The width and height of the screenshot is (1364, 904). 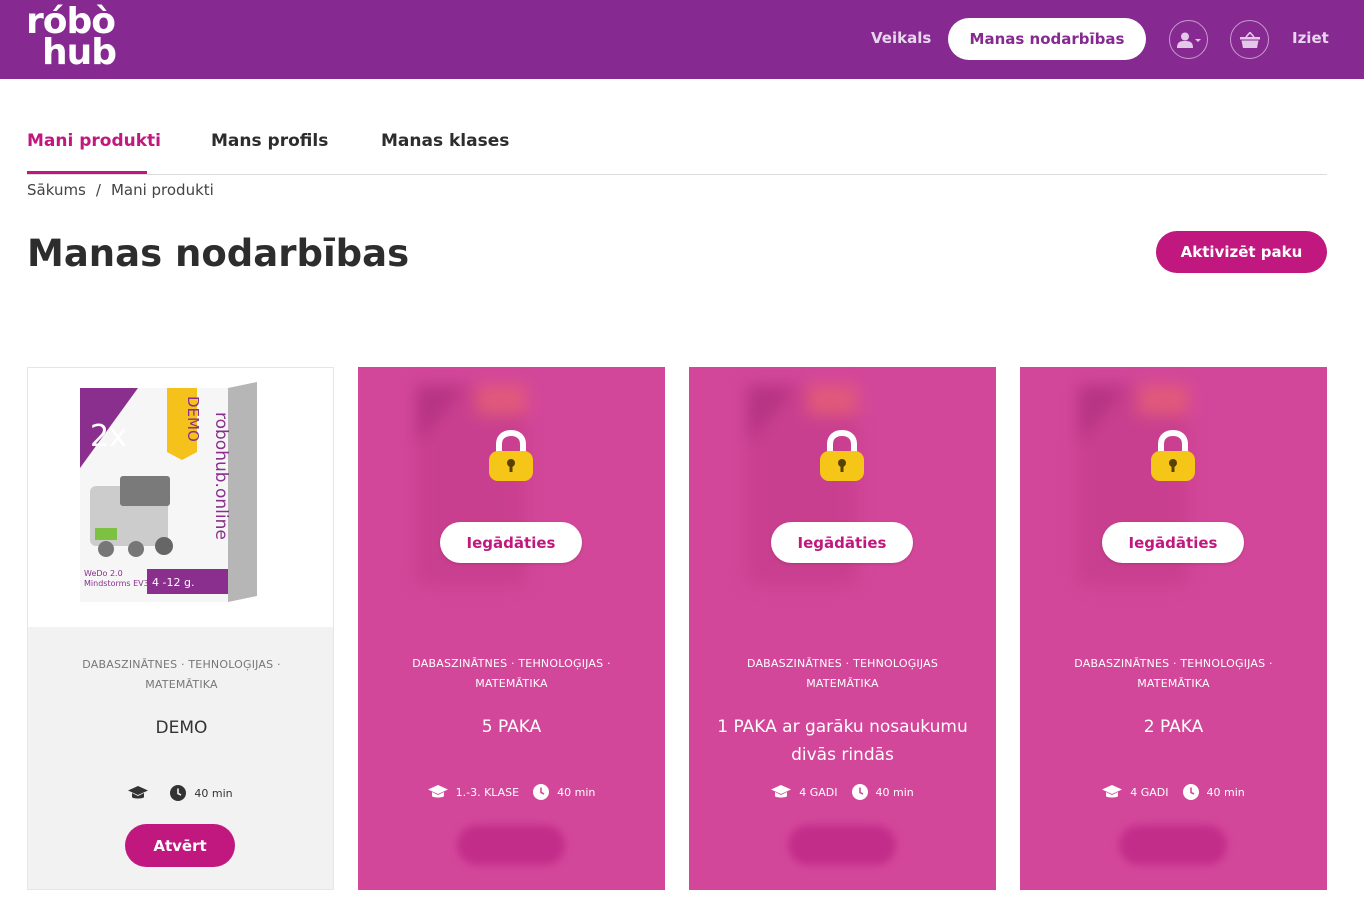 I want to click on box-demo-label: DEMO, so click(x=193, y=419).